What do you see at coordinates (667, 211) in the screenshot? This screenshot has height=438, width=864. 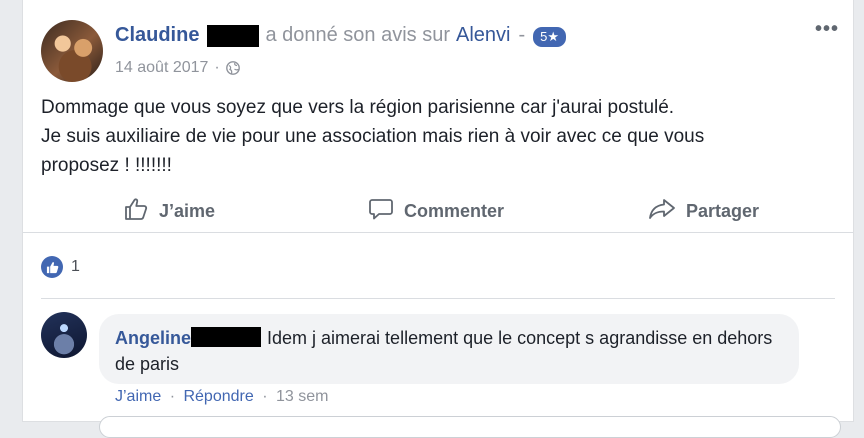 I see `share-arrow-icon` at bounding box center [667, 211].